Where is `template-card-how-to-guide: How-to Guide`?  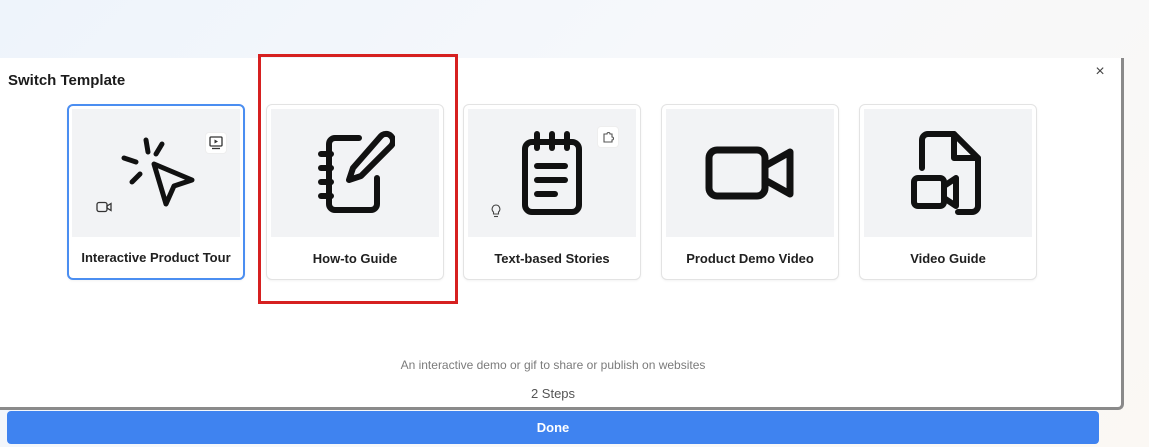
template-card-how-to-guide: How-to Guide is located at coordinates (355, 192).